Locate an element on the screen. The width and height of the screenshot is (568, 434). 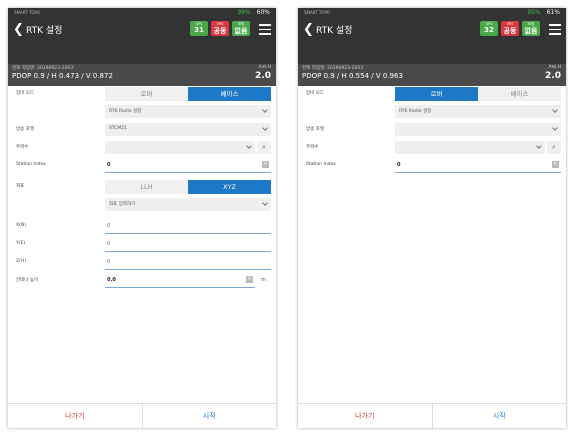
battery-level: 61% is located at coordinates (553, 12).